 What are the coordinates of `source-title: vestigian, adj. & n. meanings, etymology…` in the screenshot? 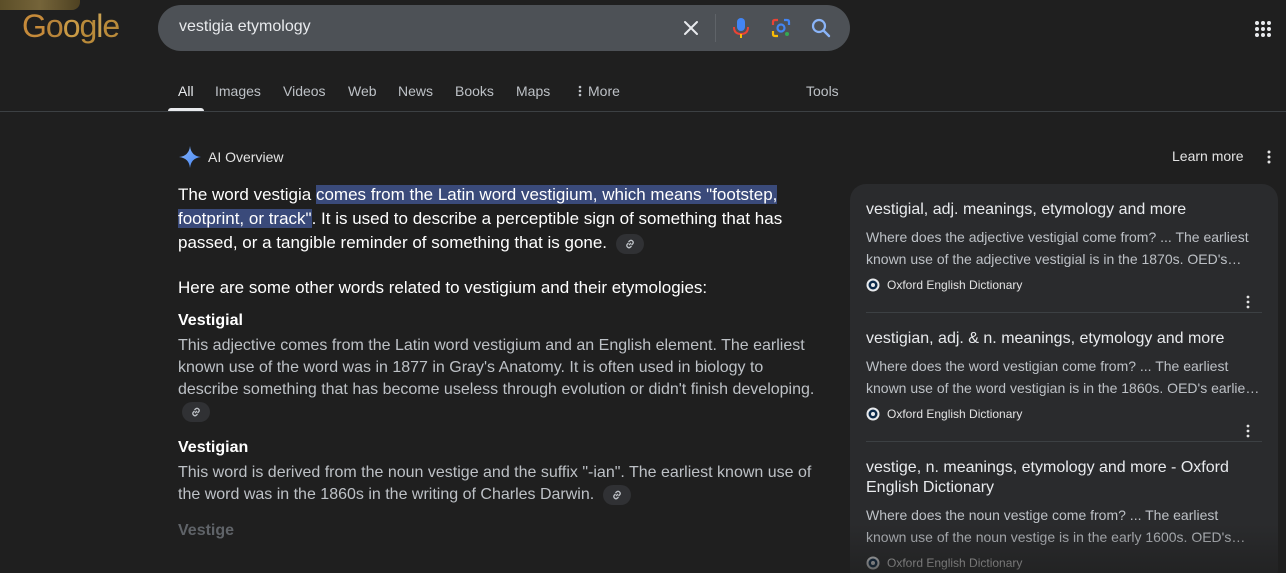 It's located at (1064, 339).